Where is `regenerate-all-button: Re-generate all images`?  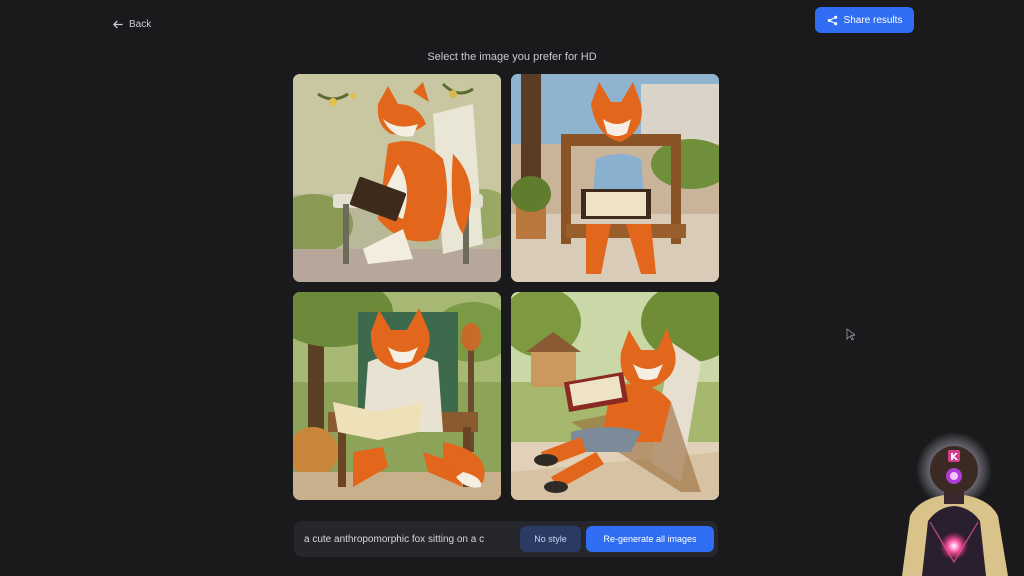
regenerate-all-button: Re-generate all images is located at coordinates (650, 539).